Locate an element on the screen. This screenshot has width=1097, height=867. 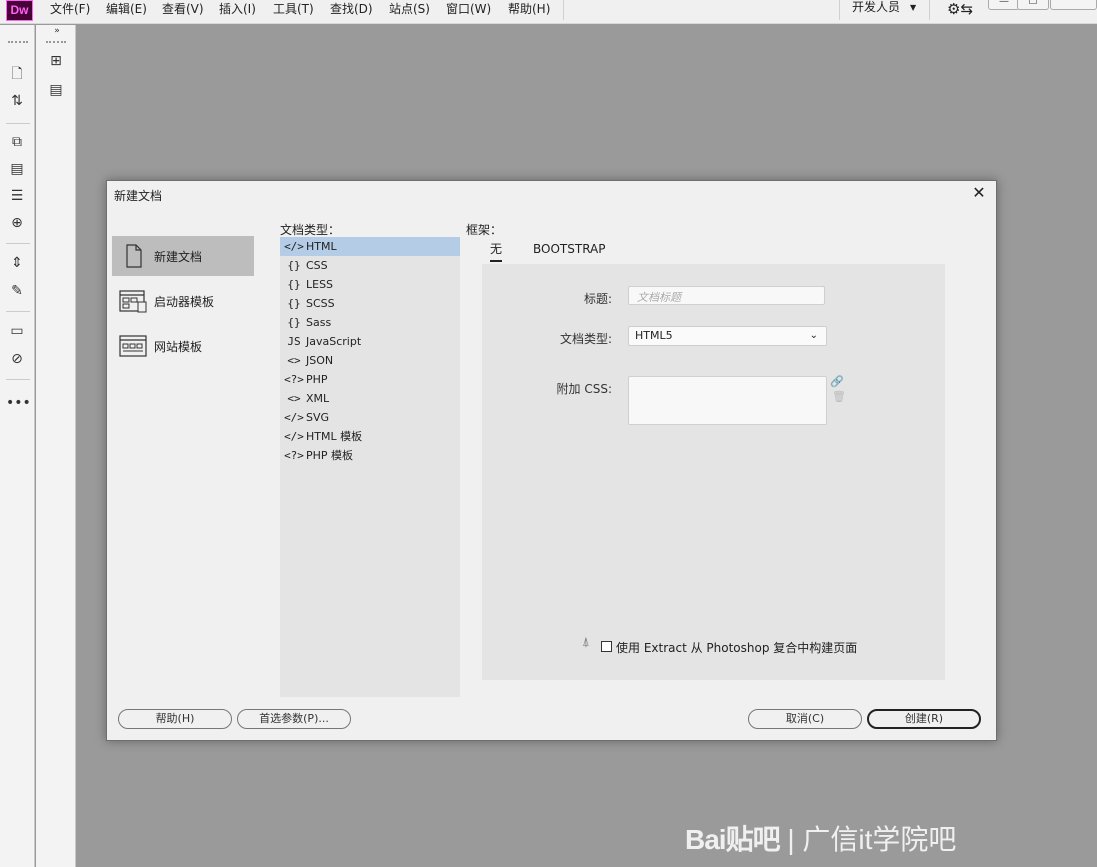
tab-none: 无 is located at coordinates (496, 249).